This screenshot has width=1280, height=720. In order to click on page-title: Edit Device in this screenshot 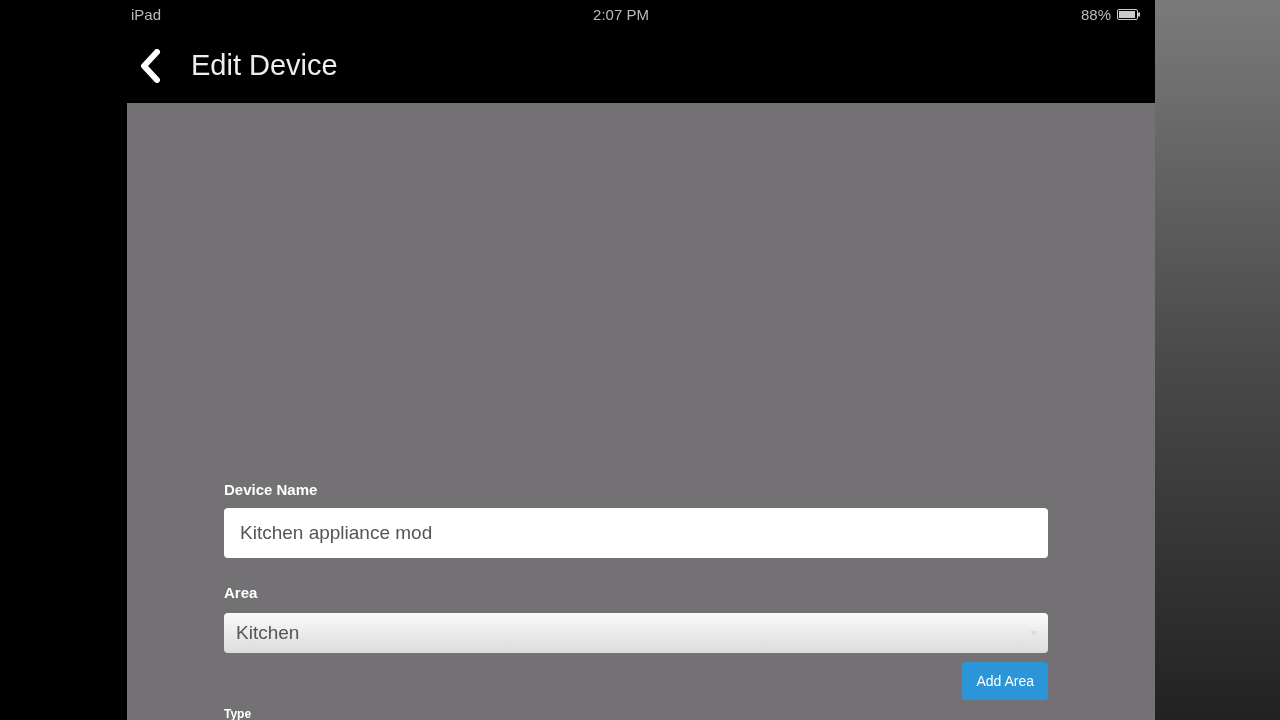, I will do `click(264, 65)`.